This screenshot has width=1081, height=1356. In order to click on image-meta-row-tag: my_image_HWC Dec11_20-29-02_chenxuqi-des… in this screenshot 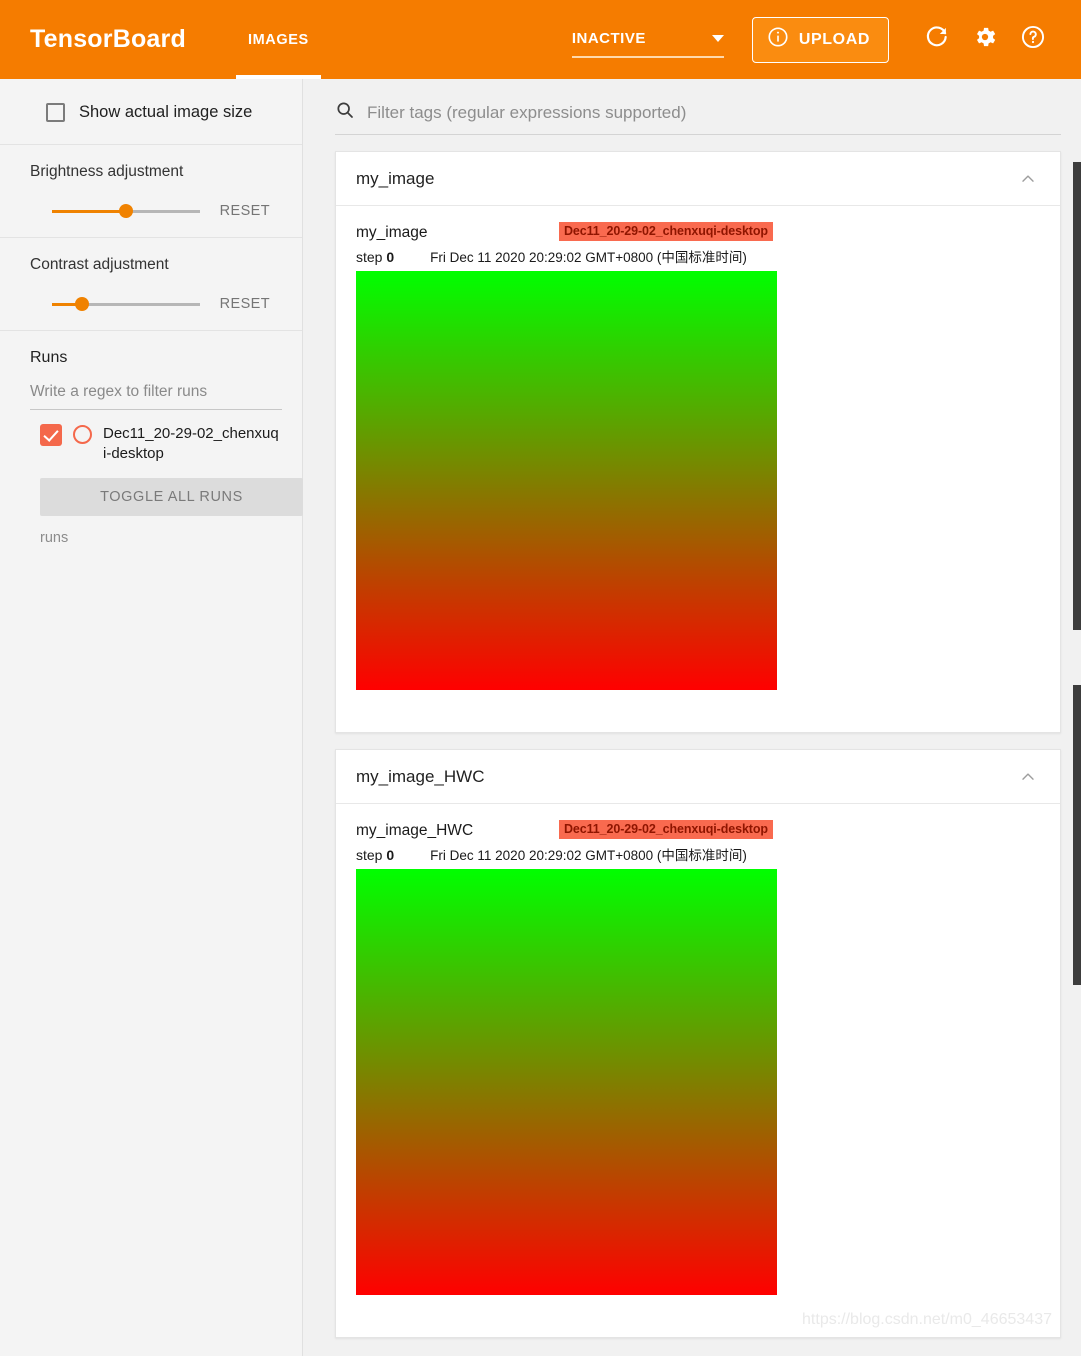, I will do `click(566, 831)`.